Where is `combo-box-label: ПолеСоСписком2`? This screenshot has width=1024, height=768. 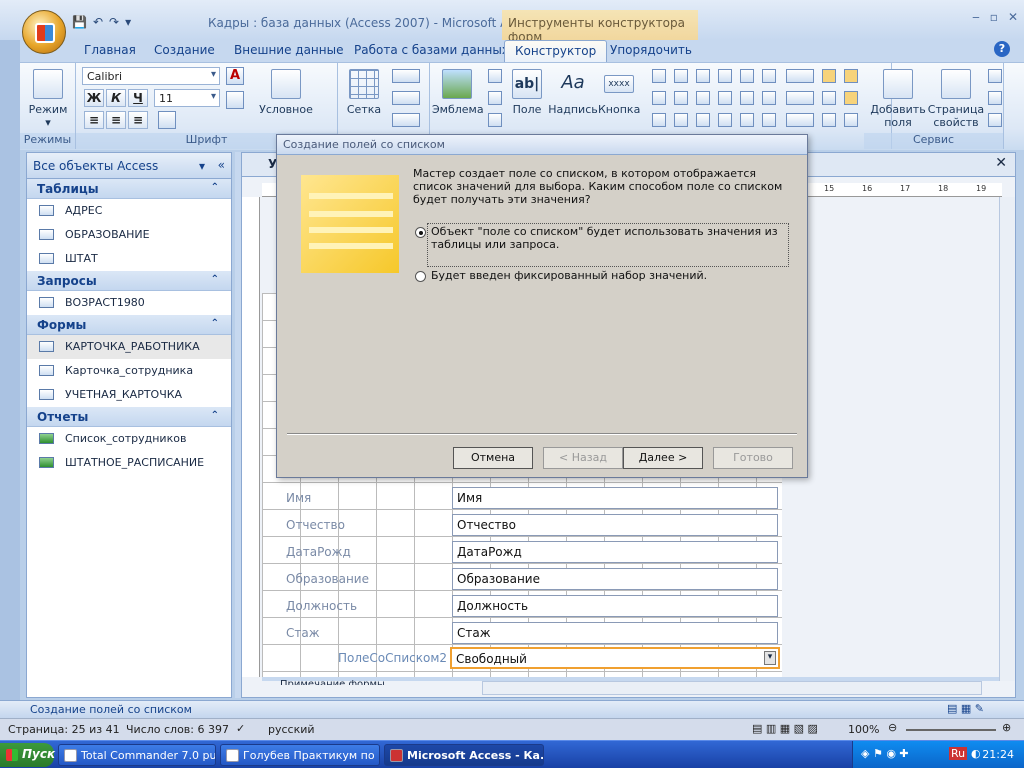 combo-box-label: ПолеСоСписком2 is located at coordinates (392, 658).